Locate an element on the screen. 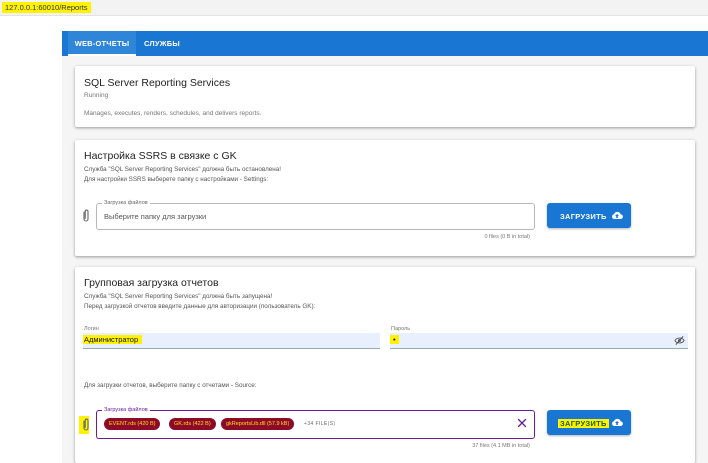 This screenshot has width=708, height=463. tab-web-reports: WEB-ОТЧЕТЫ is located at coordinates (102, 43).